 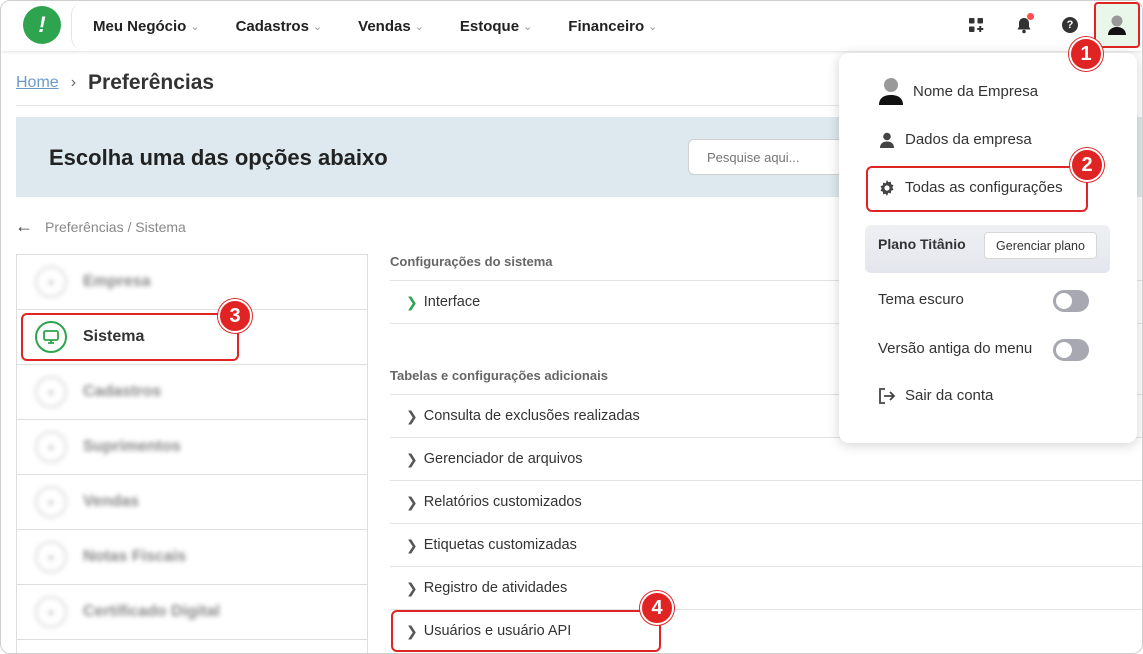 I want to click on logo-glyph: !, so click(x=42, y=24).